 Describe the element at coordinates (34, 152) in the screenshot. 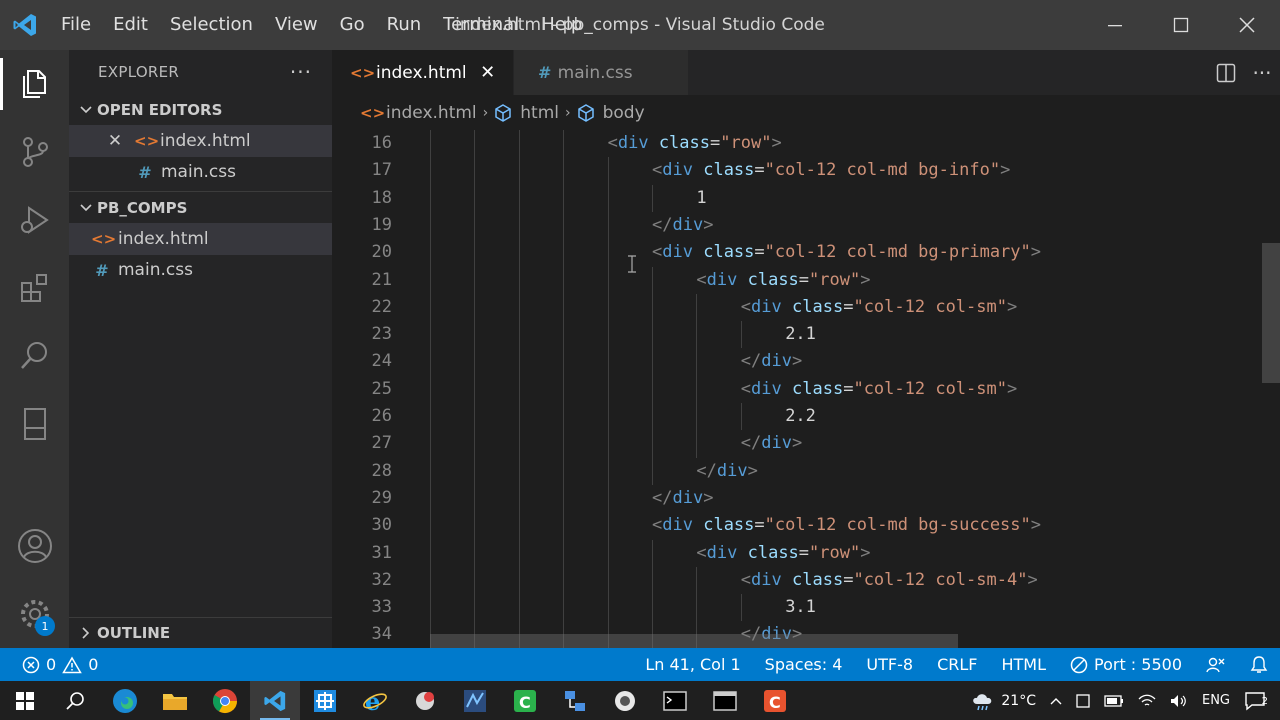

I see `source-control-icon` at that location.